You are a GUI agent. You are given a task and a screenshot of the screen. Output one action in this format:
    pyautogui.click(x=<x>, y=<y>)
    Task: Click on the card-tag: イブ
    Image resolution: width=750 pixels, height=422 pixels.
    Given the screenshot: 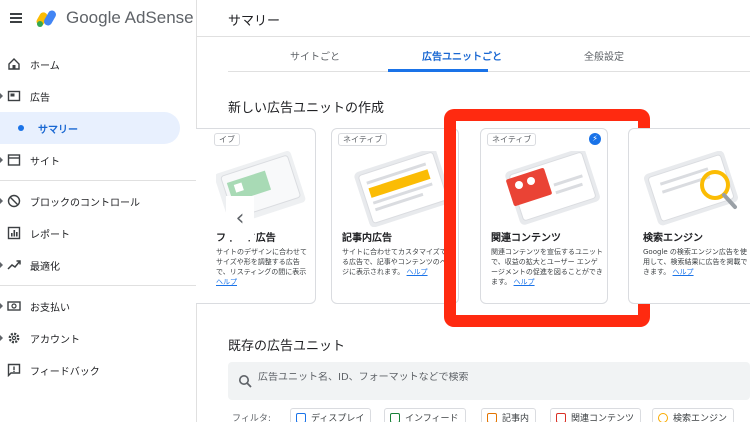 What is the action you would take?
    pyautogui.click(x=227, y=139)
    